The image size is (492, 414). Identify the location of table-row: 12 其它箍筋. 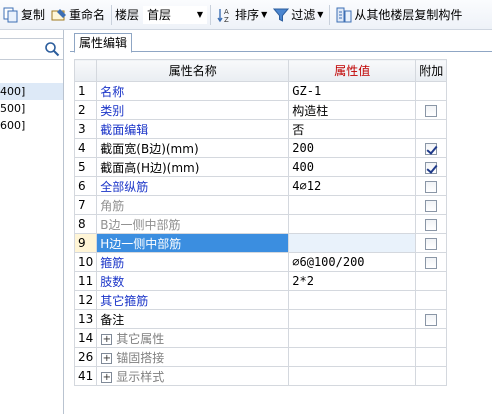
(260, 300).